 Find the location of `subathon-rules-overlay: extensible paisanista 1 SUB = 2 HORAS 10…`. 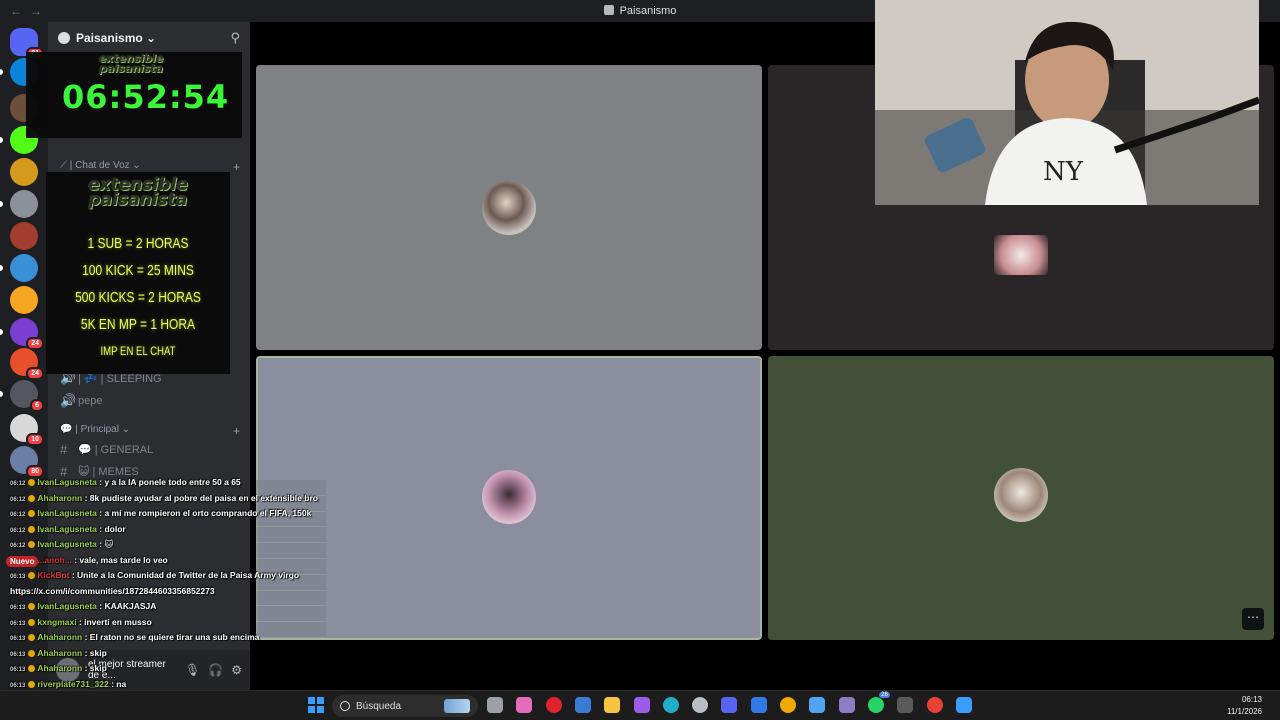

subathon-rules-overlay: extensible paisanista 1 SUB = 2 HORAS 10… is located at coordinates (138, 273).